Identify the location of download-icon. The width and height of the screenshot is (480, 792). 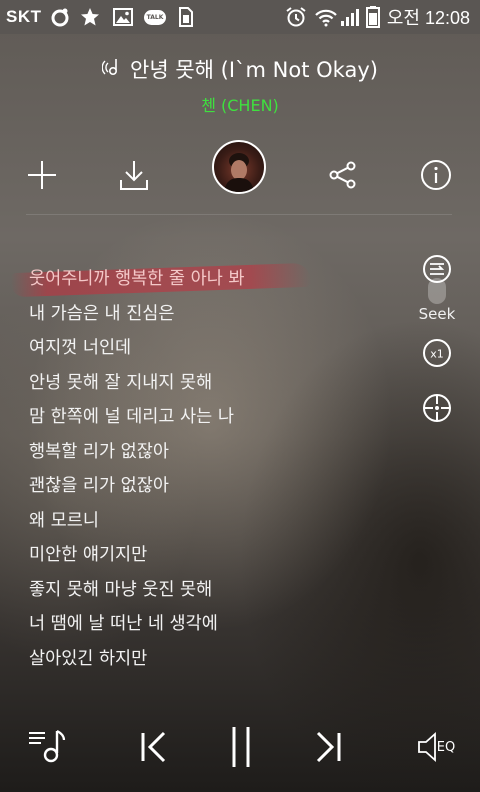
(134, 175).